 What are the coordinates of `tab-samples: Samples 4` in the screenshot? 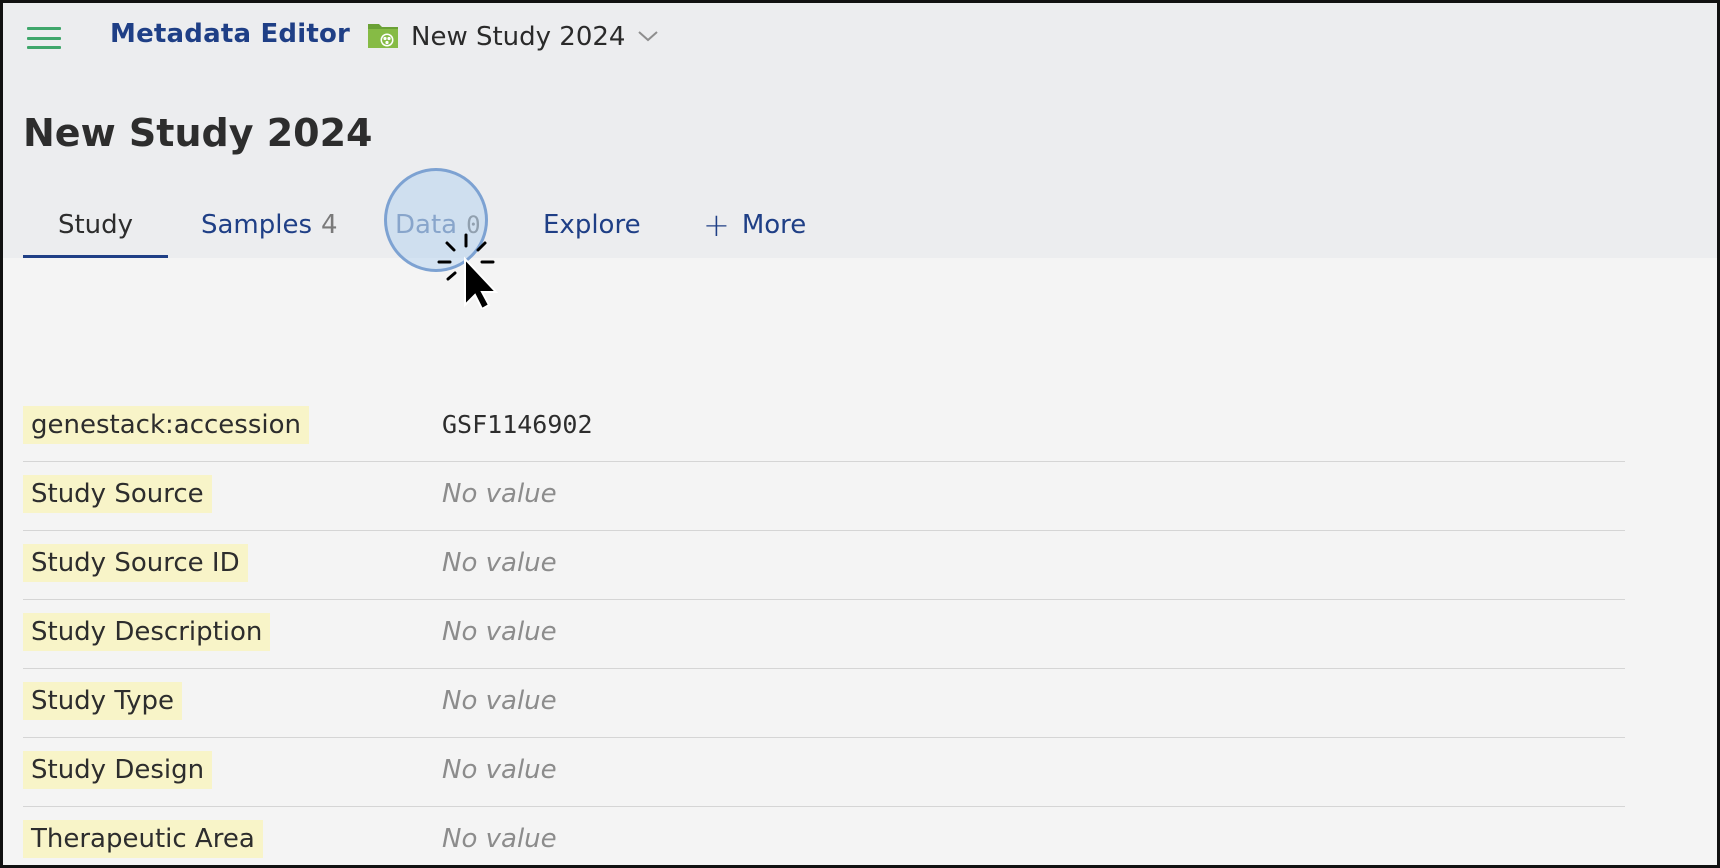 It's located at (269, 224).